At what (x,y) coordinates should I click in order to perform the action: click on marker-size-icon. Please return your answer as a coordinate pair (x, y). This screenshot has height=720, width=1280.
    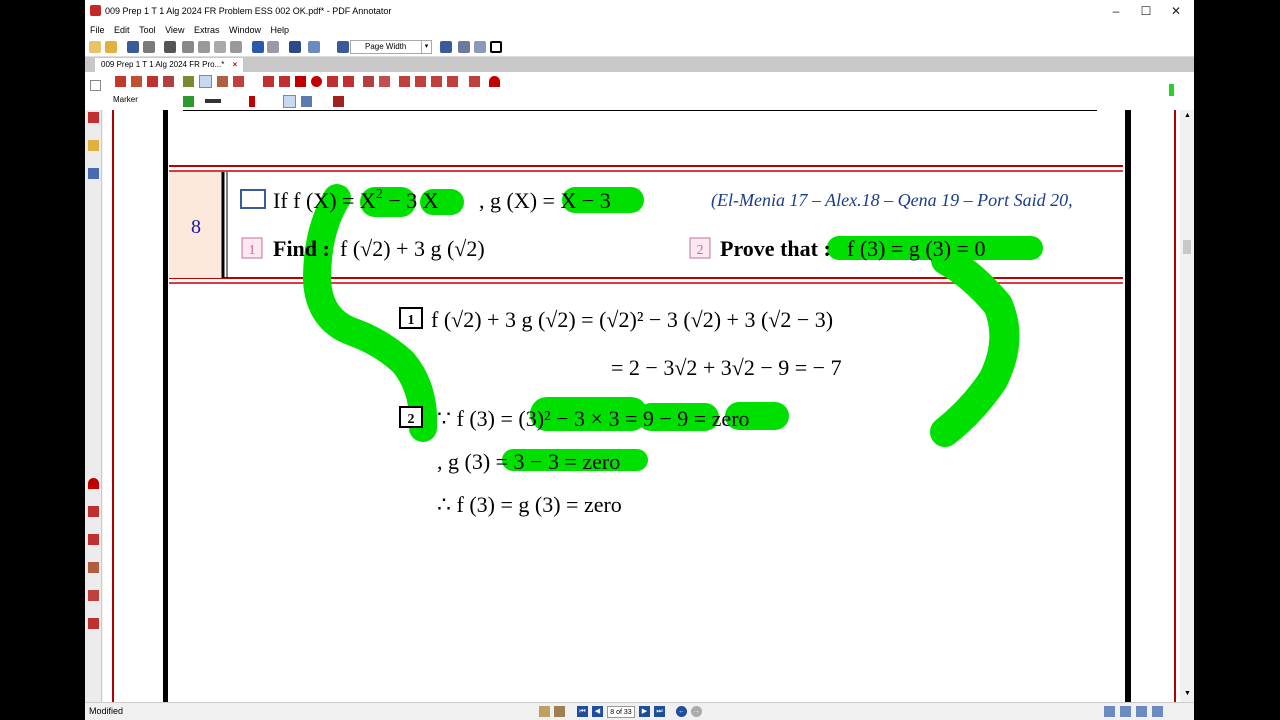
    Looking at the image, I should click on (252, 101).